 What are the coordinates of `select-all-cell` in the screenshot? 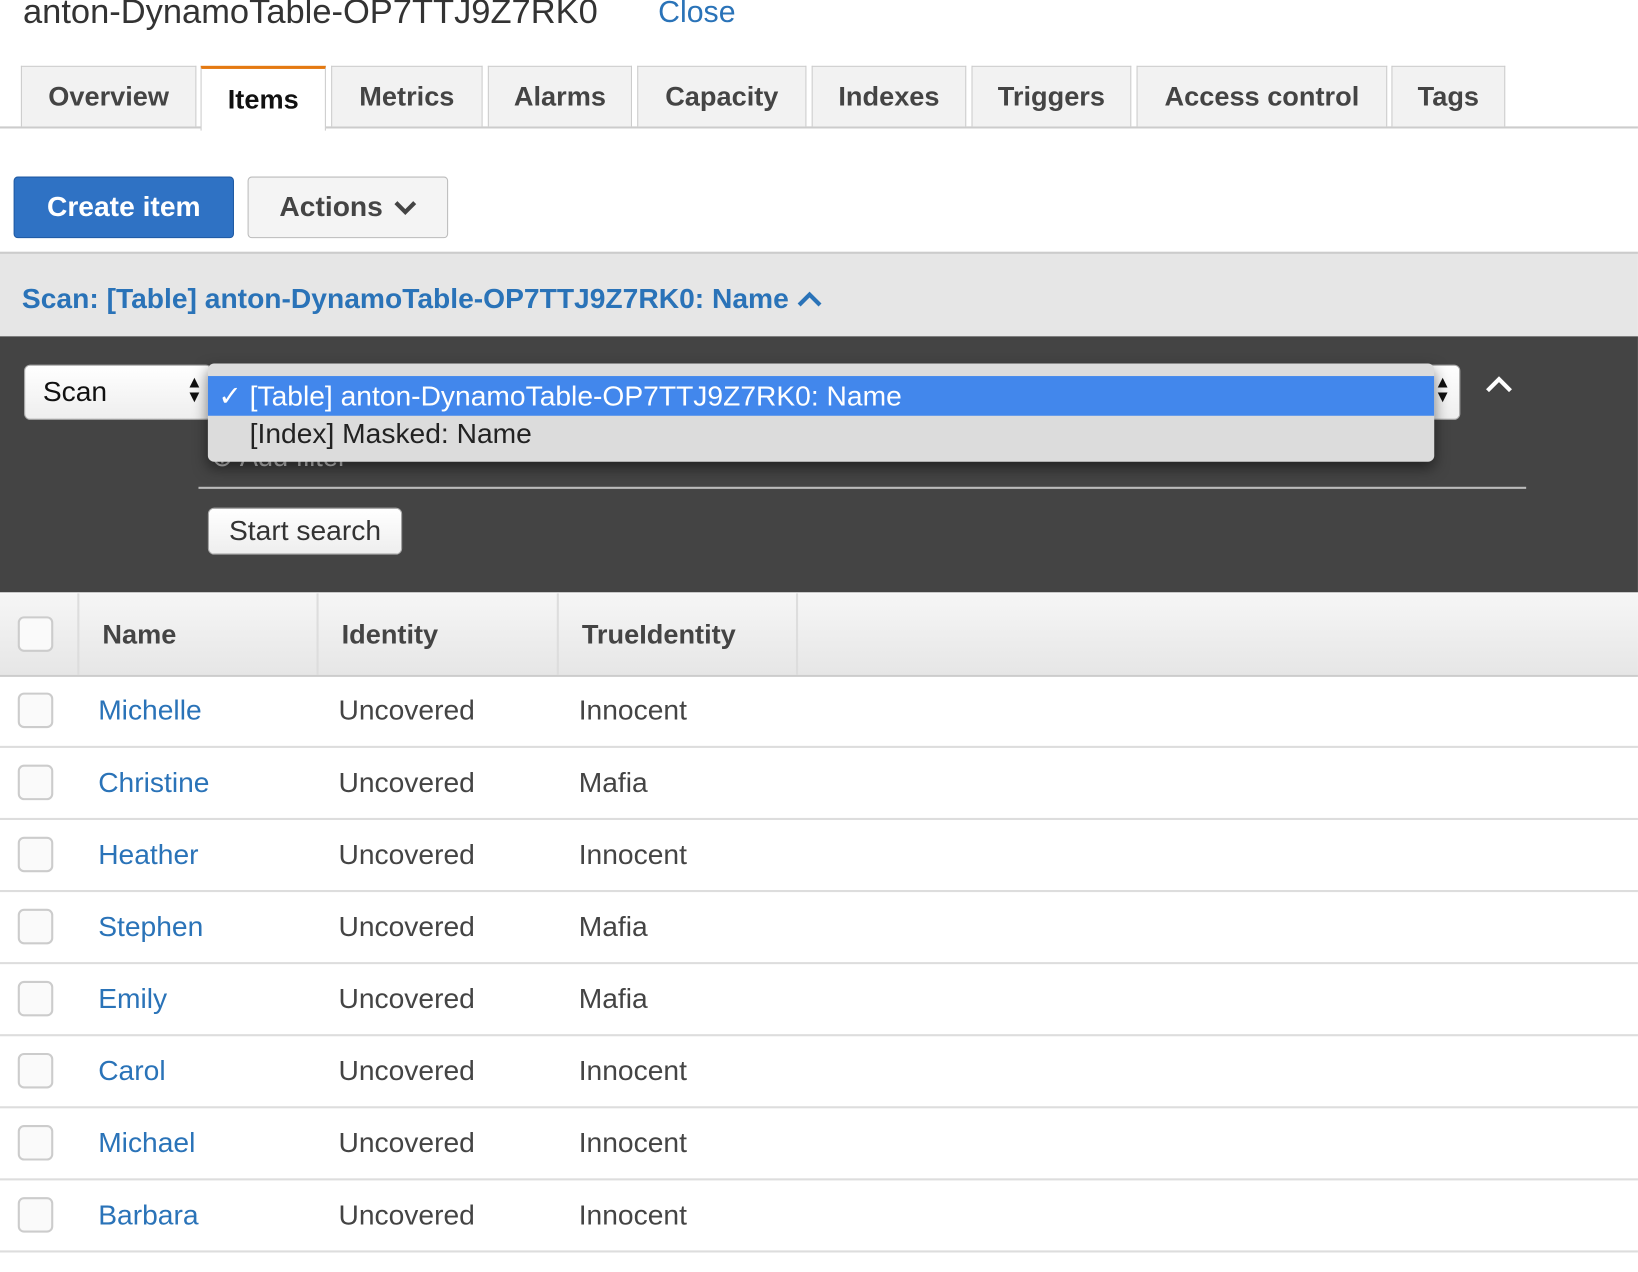 It's located at (40, 634).